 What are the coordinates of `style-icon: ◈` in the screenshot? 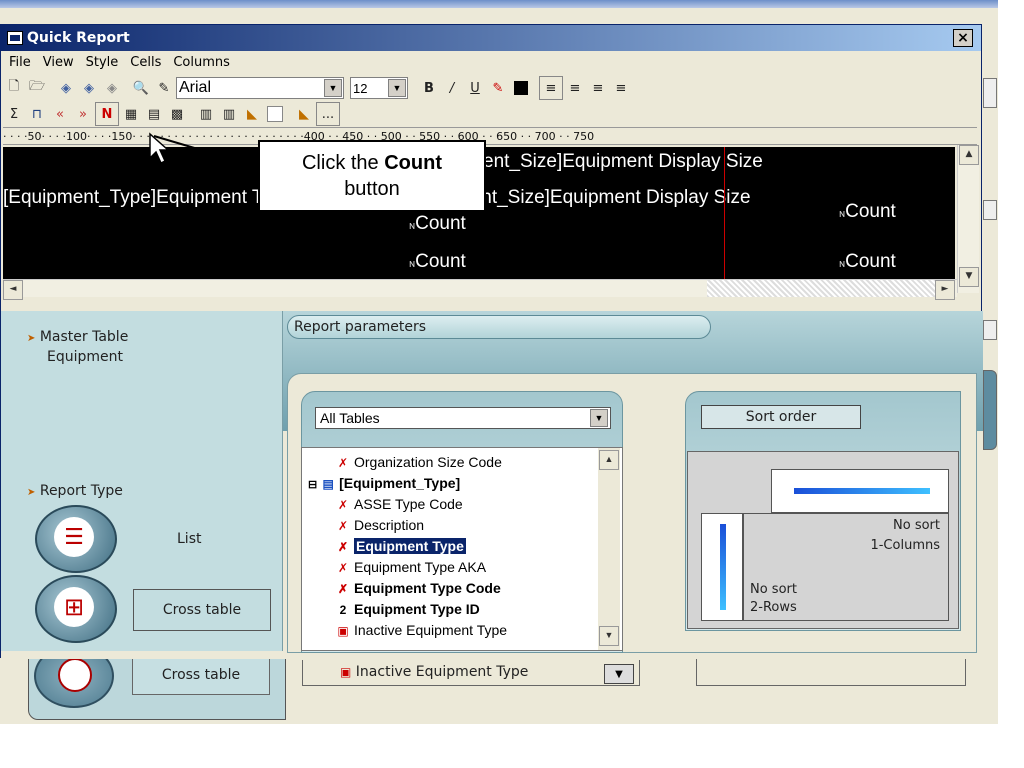 It's located at (66, 88).